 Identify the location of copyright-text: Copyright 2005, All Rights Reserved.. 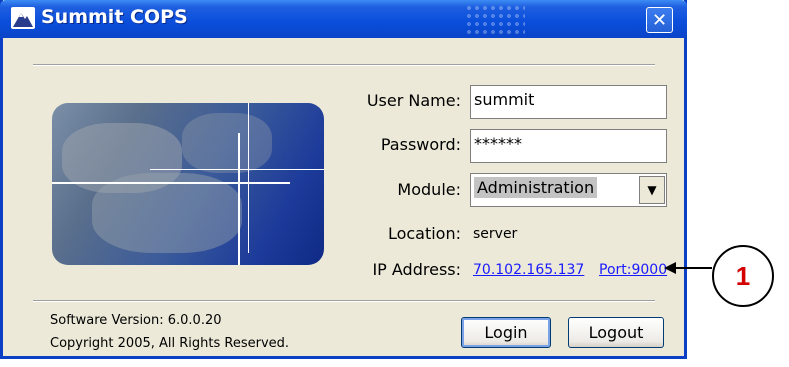
(170, 343).